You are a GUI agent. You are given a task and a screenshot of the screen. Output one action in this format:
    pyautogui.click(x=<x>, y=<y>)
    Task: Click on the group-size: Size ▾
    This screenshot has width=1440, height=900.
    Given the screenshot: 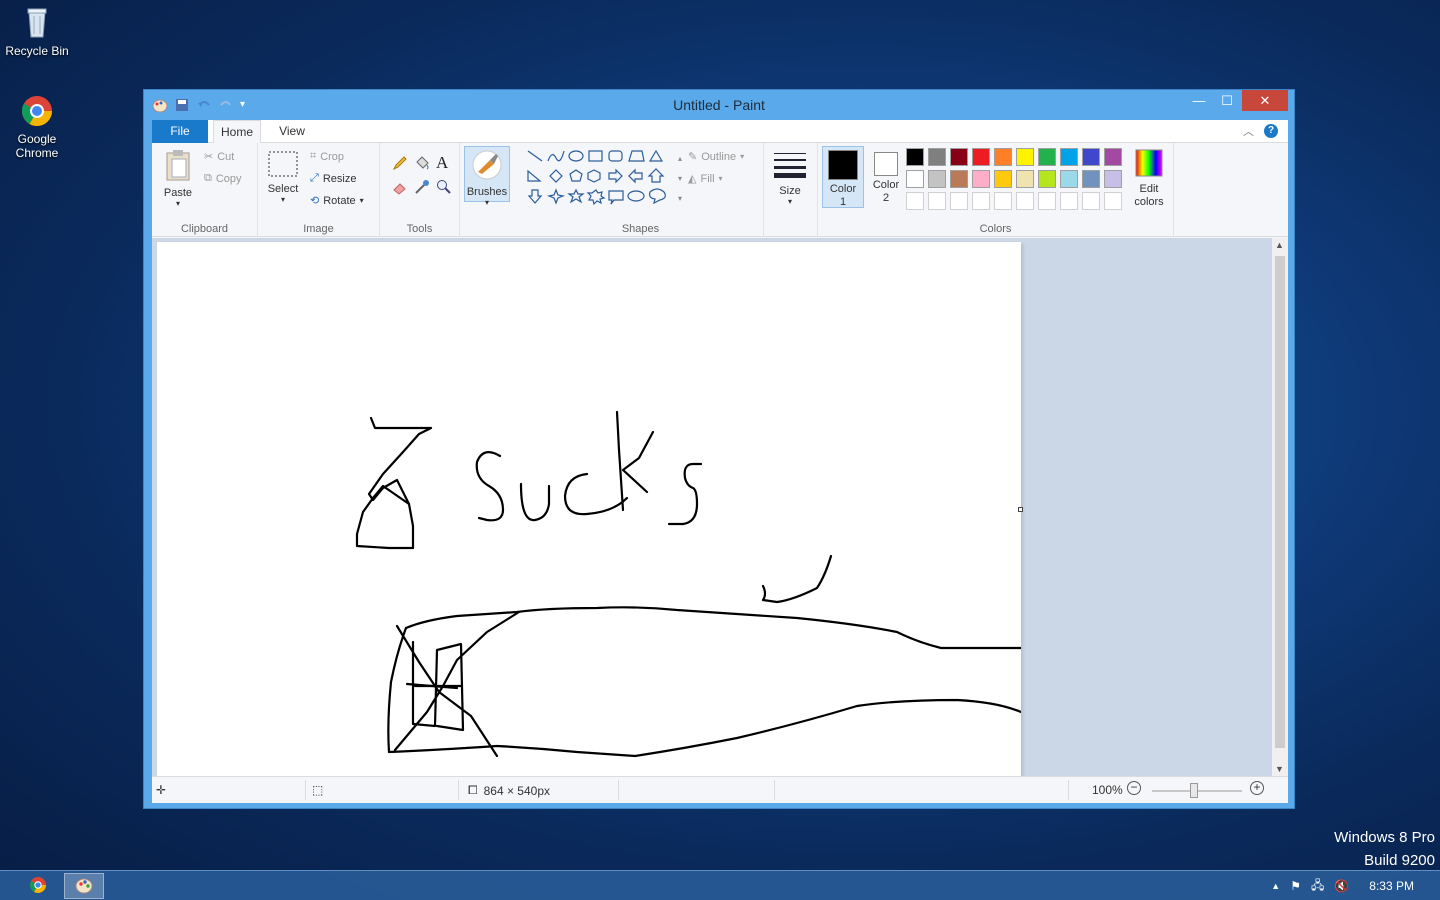 What is the action you would take?
    pyautogui.click(x=791, y=190)
    